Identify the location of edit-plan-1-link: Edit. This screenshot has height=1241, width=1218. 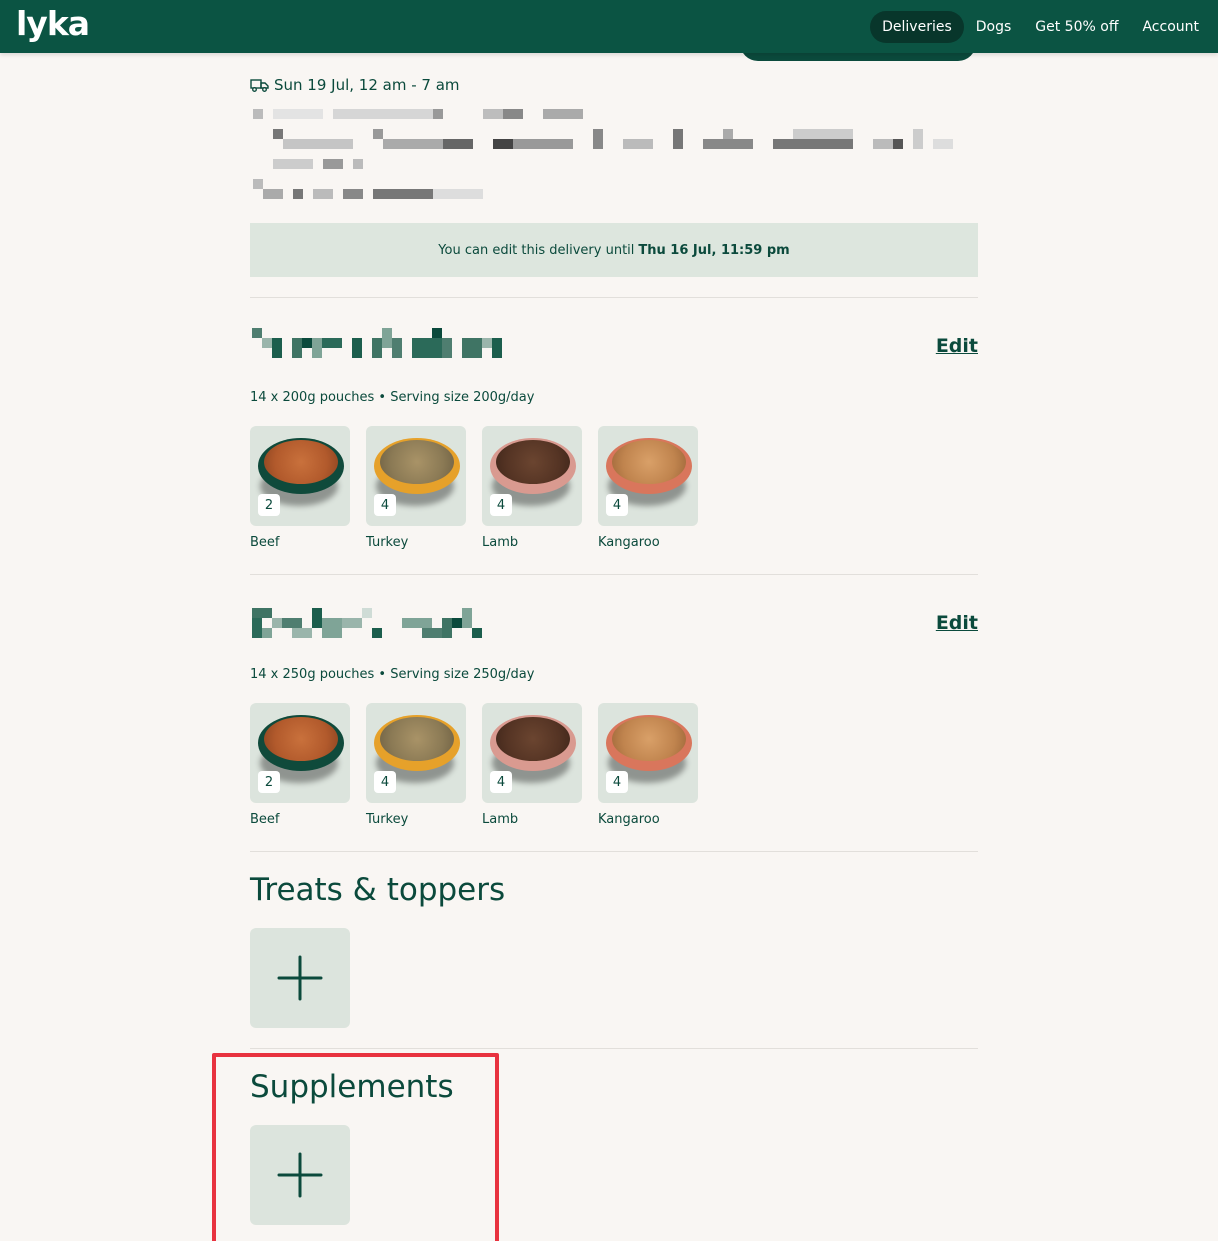
(957, 346).